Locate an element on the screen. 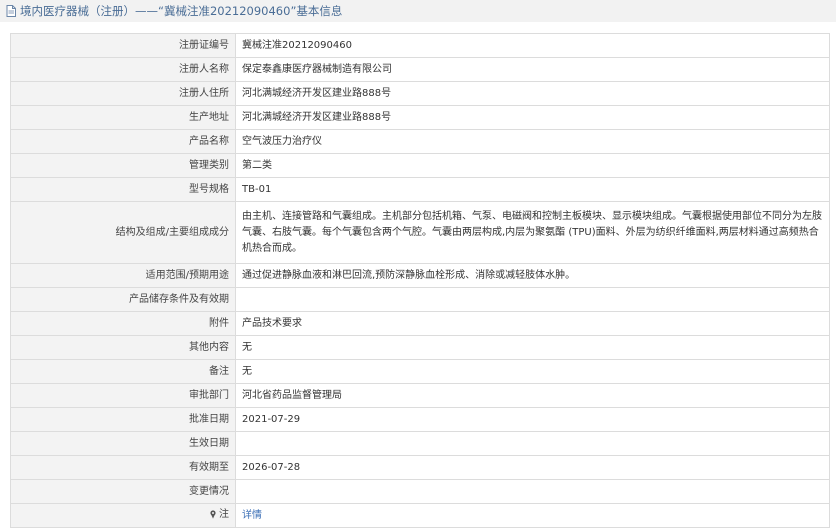 The width and height of the screenshot is (836, 528). model-value: TB-01 is located at coordinates (532, 189).